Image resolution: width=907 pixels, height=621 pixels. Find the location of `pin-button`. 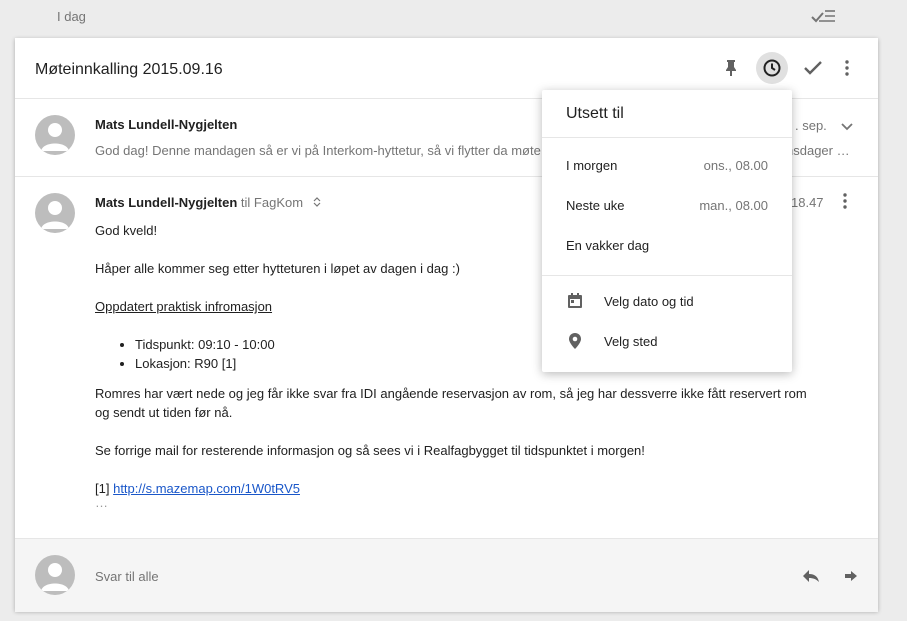

pin-button is located at coordinates (731, 68).